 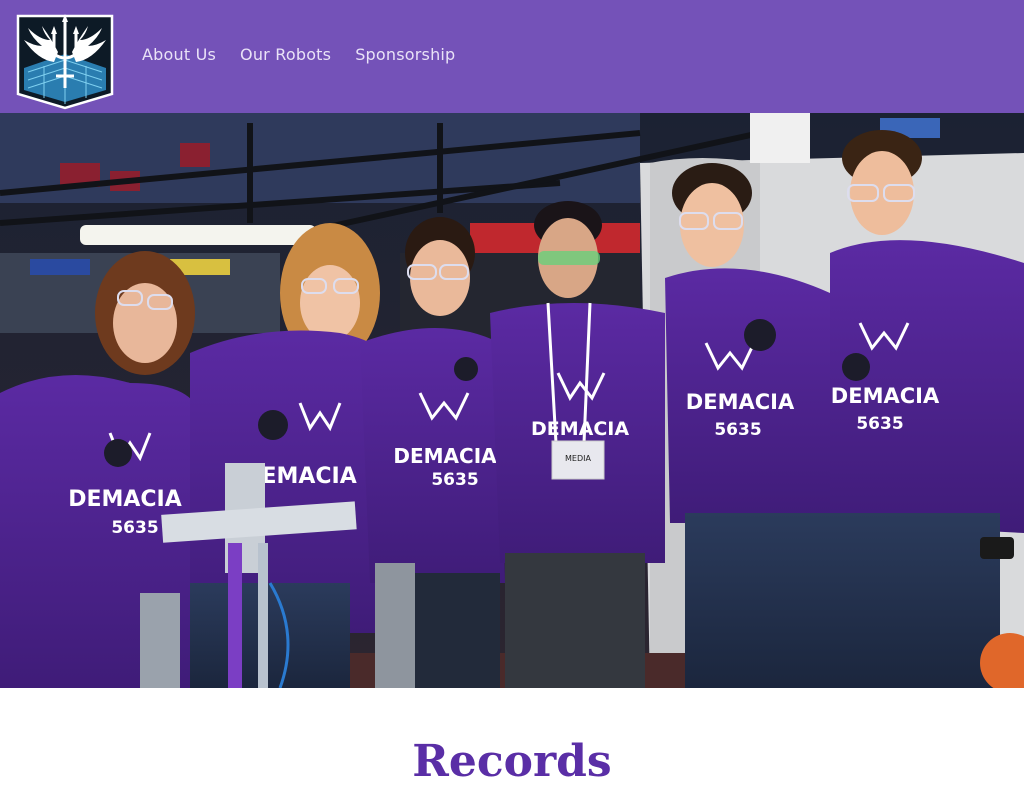 What do you see at coordinates (580, 429) in the screenshot?
I see `shirt-text-4: DEMACIA` at bounding box center [580, 429].